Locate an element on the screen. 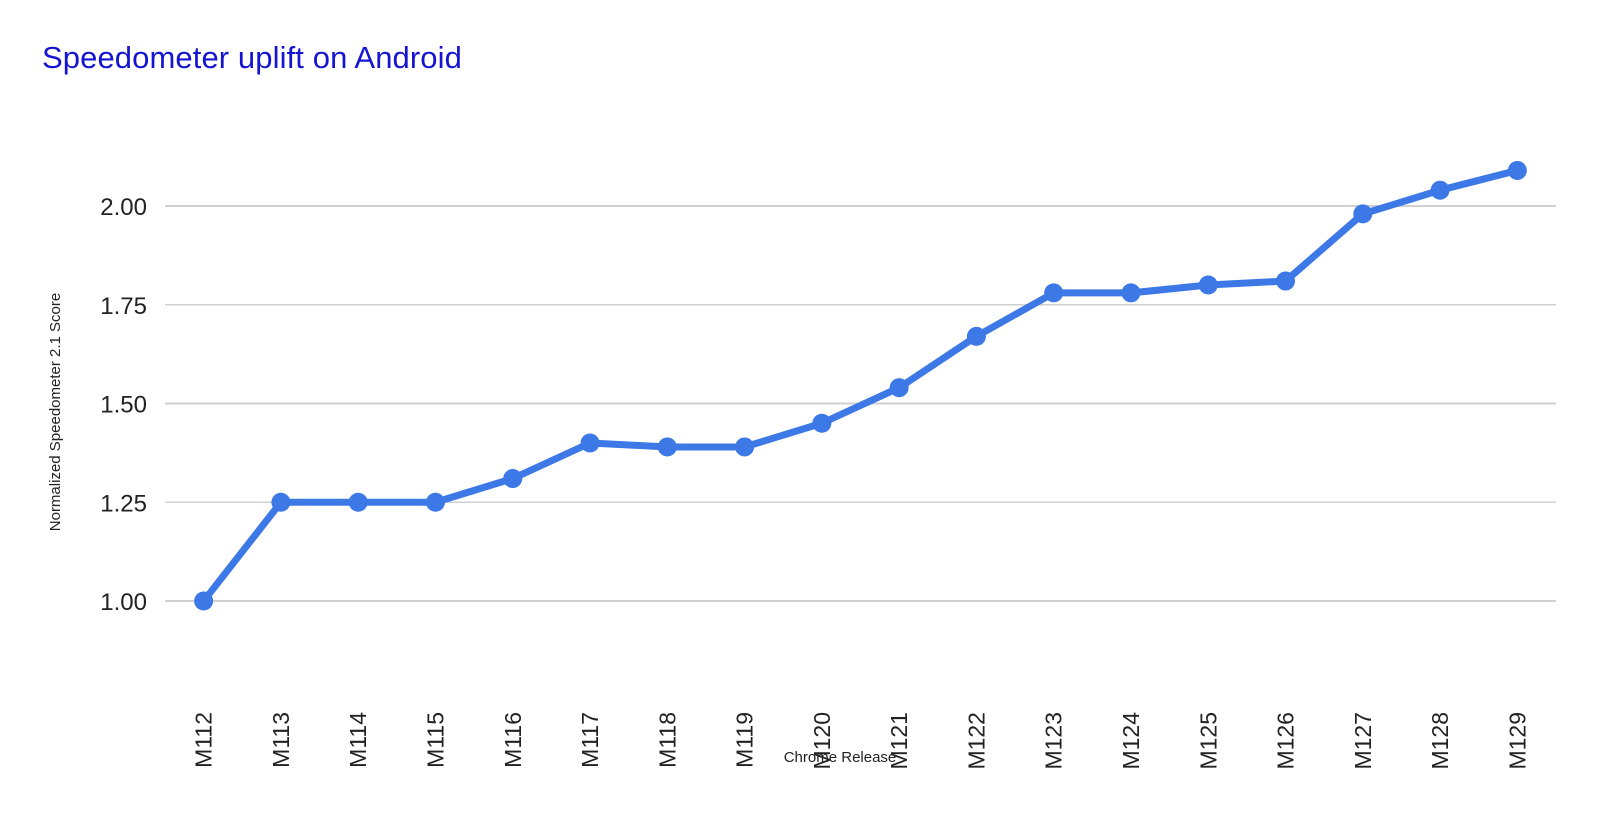 The width and height of the screenshot is (1600, 824). y-axis-tick-label: 2.00 is located at coordinates (123, 207).